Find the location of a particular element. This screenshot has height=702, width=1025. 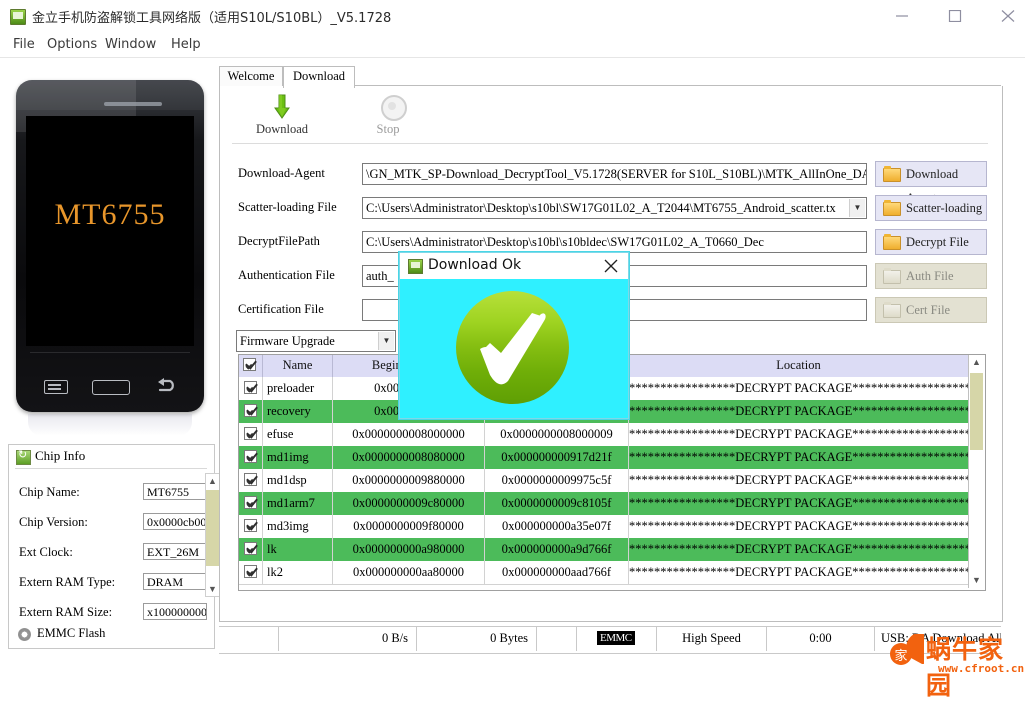

row-begin-address: 0x0000000008000000 is located at coordinates (409, 434).